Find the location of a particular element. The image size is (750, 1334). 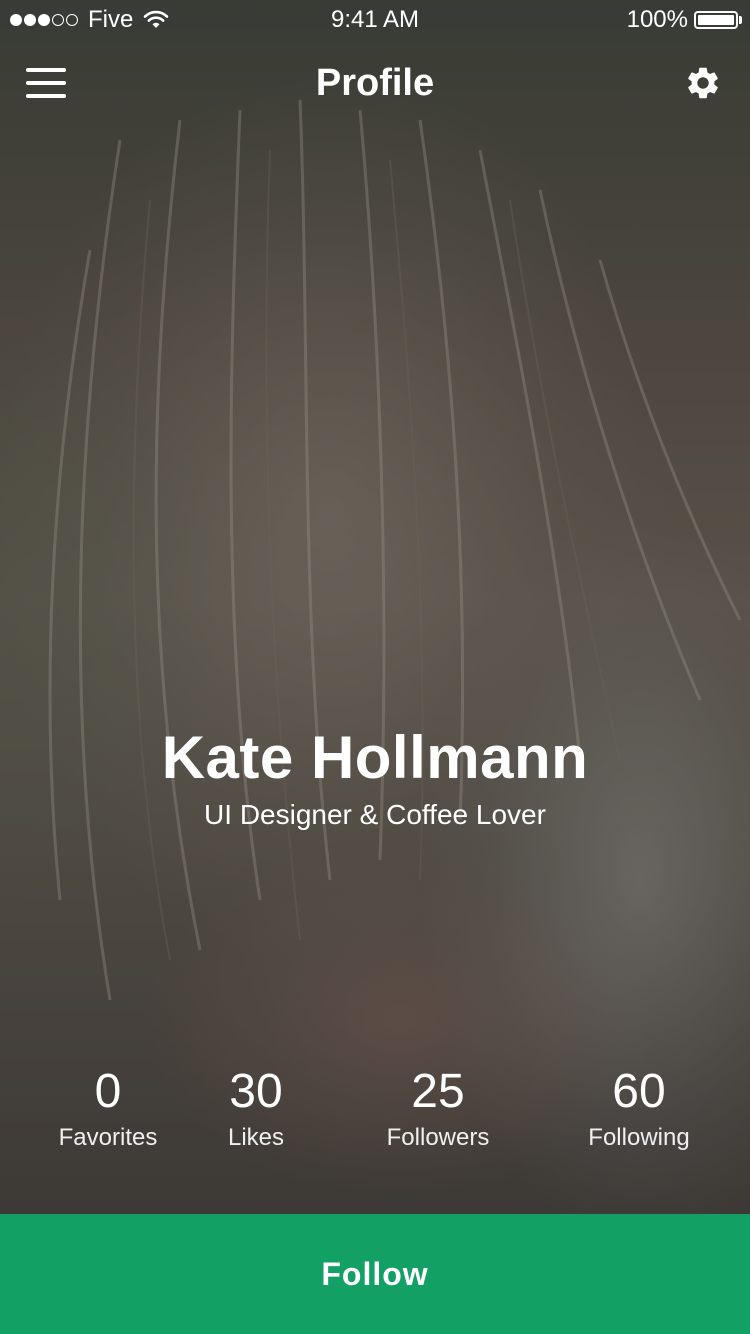

navigation-bar: Profile is located at coordinates (375, 83).